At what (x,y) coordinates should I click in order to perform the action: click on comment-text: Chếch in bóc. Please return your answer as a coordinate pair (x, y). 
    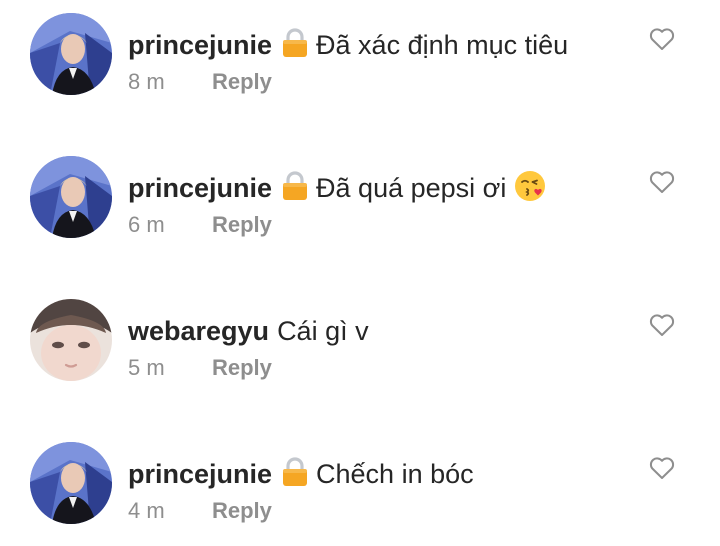
    Looking at the image, I should click on (395, 474).